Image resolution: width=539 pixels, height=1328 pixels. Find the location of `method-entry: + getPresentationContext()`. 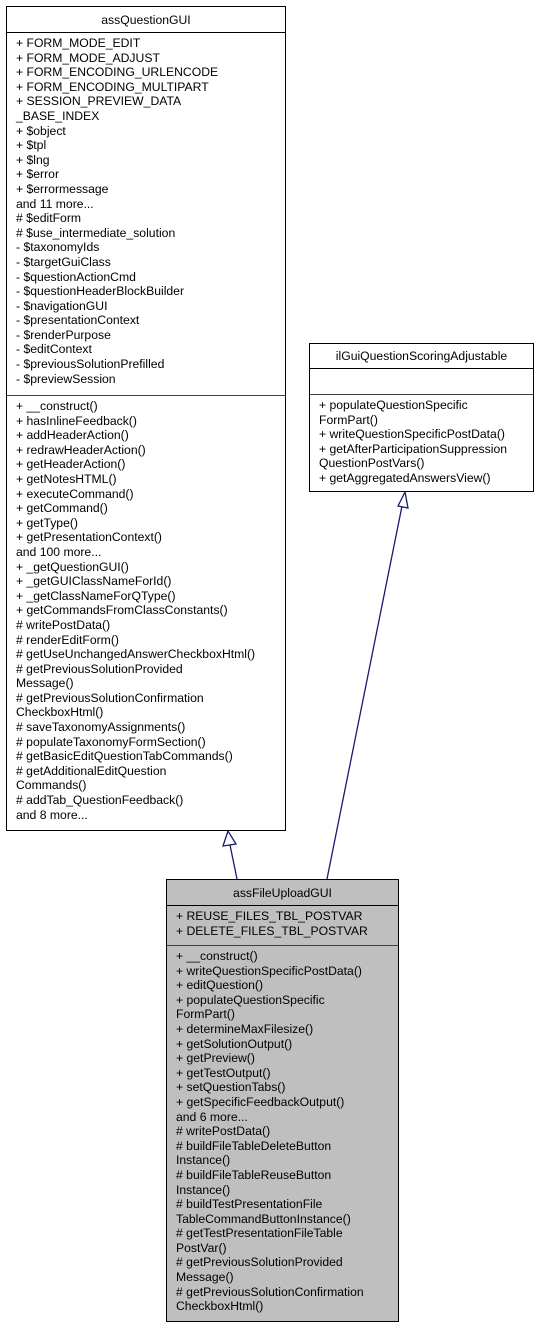

method-entry: + getPresentationContext() is located at coordinates (89, 537).